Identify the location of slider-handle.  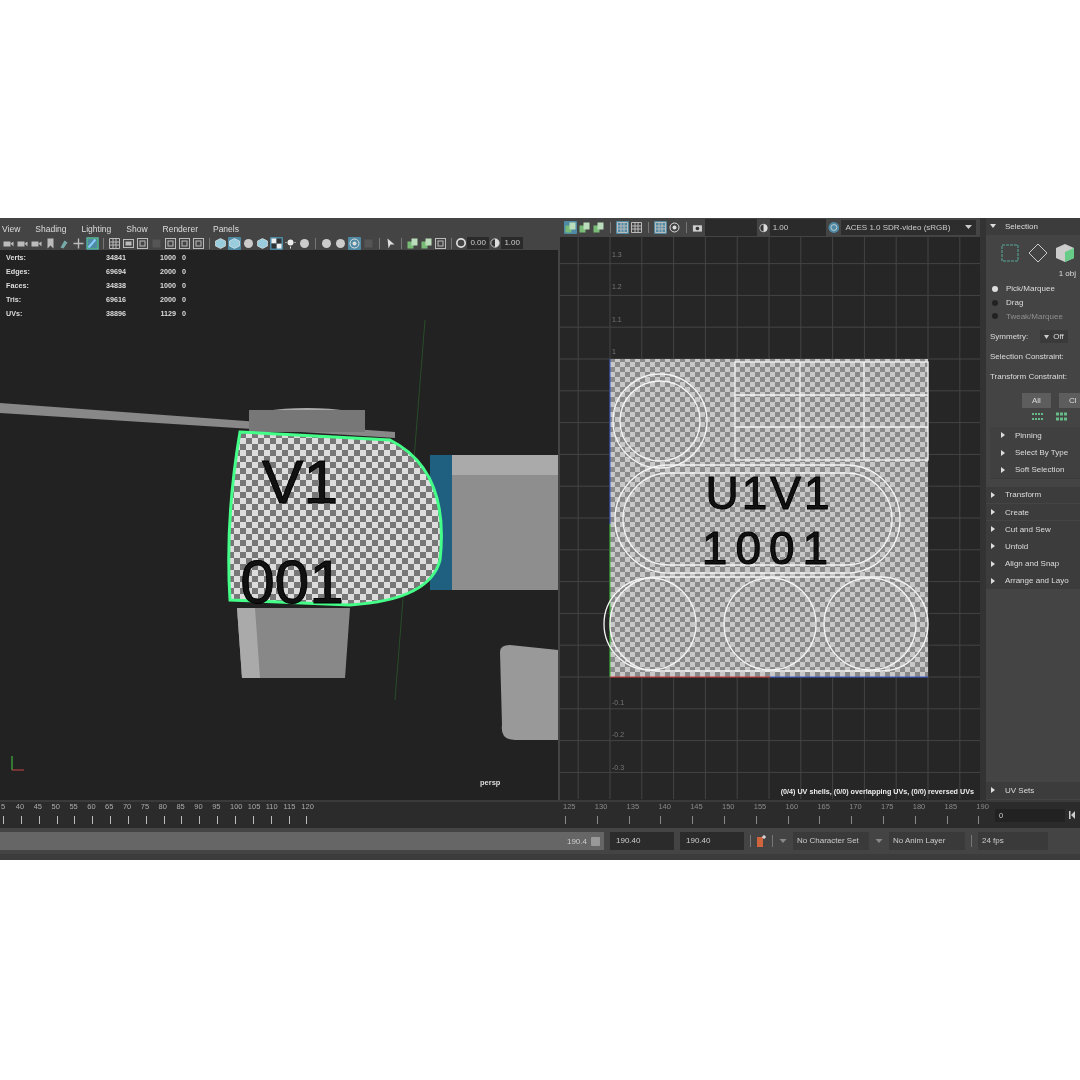
(595, 841).